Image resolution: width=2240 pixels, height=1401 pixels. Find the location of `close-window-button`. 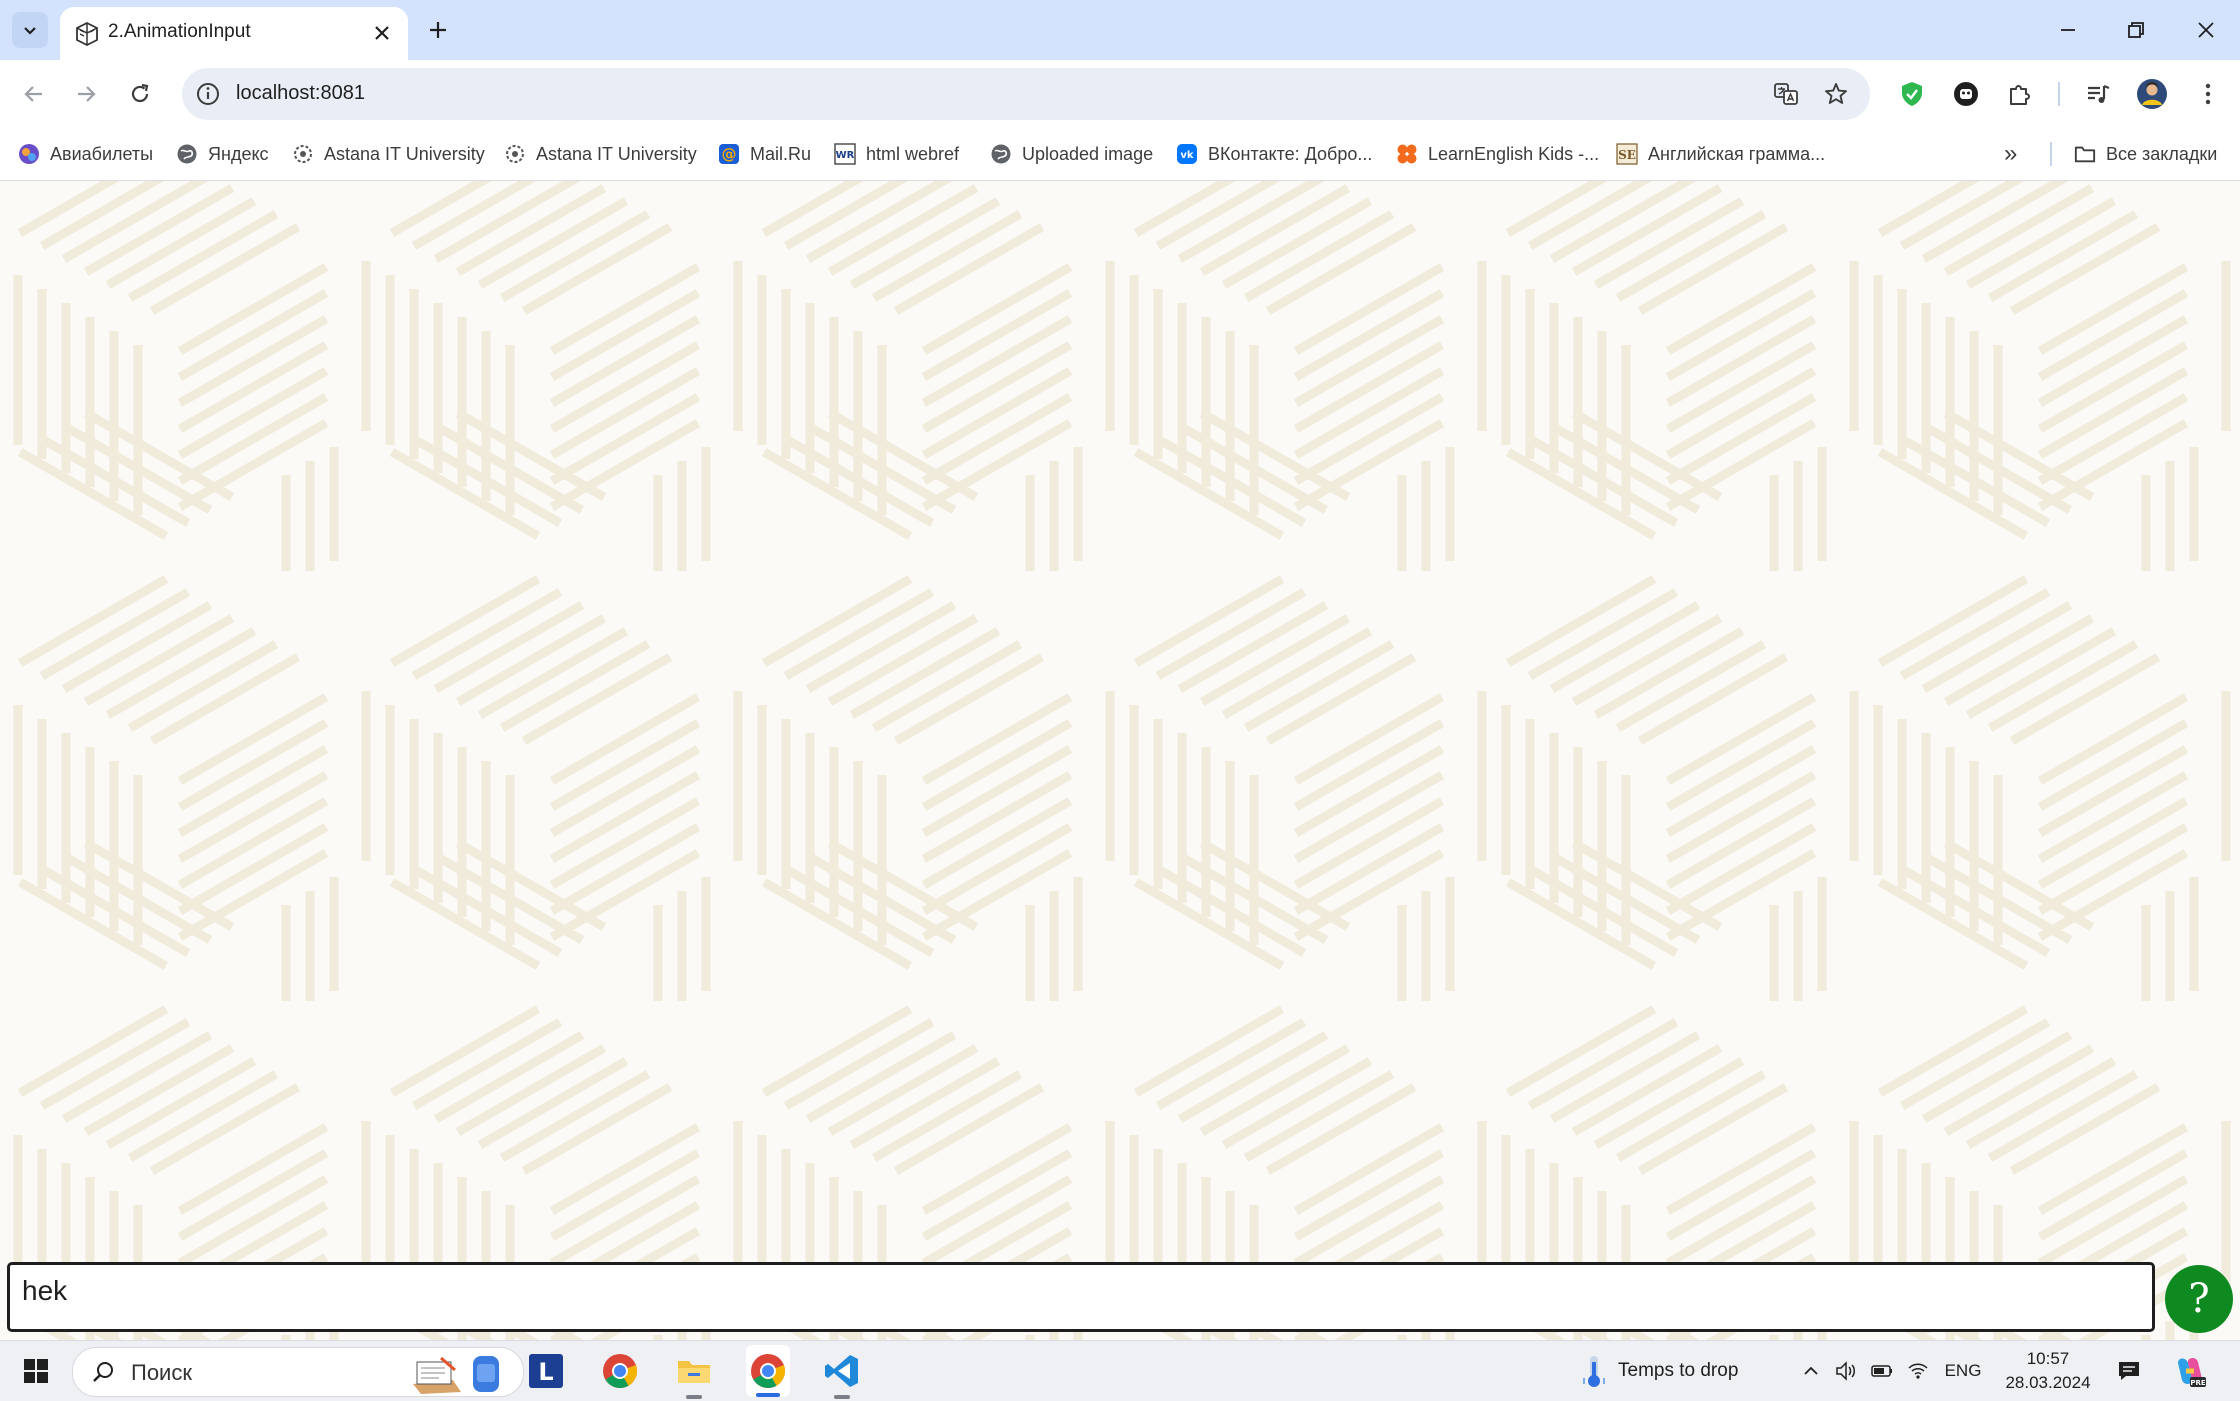

close-window-button is located at coordinates (2206, 30).